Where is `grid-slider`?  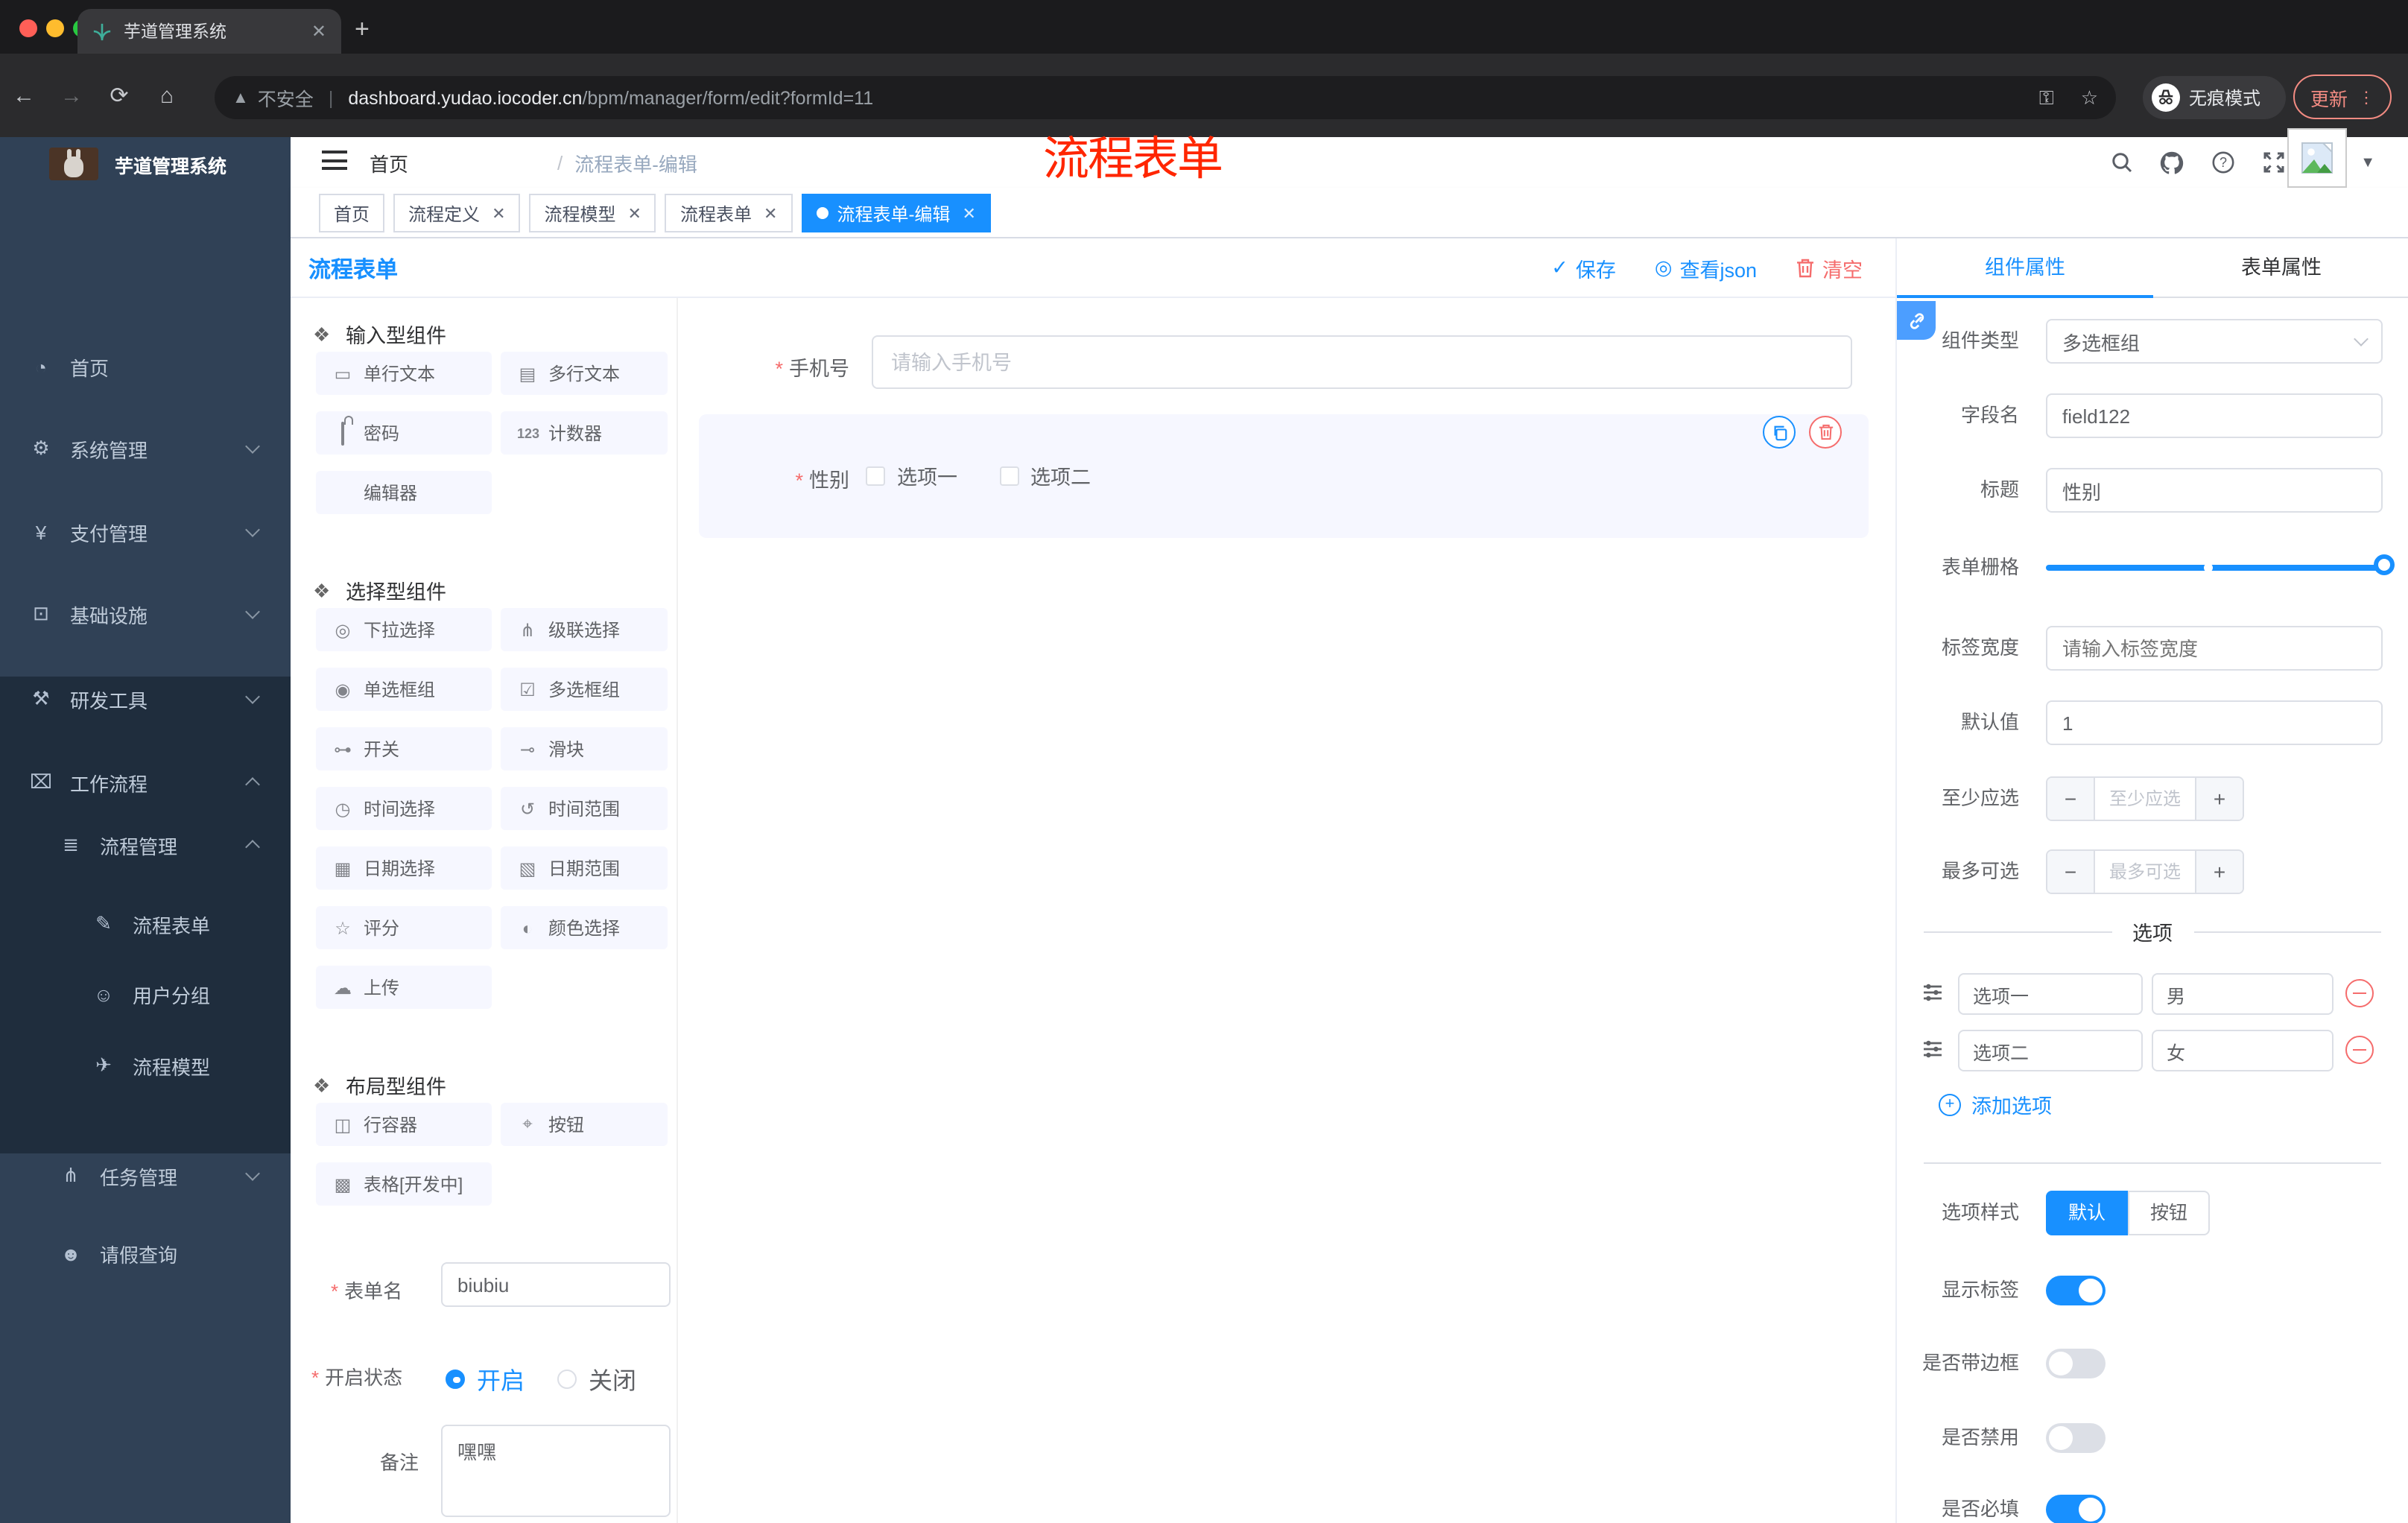
grid-slider is located at coordinates (2220, 565).